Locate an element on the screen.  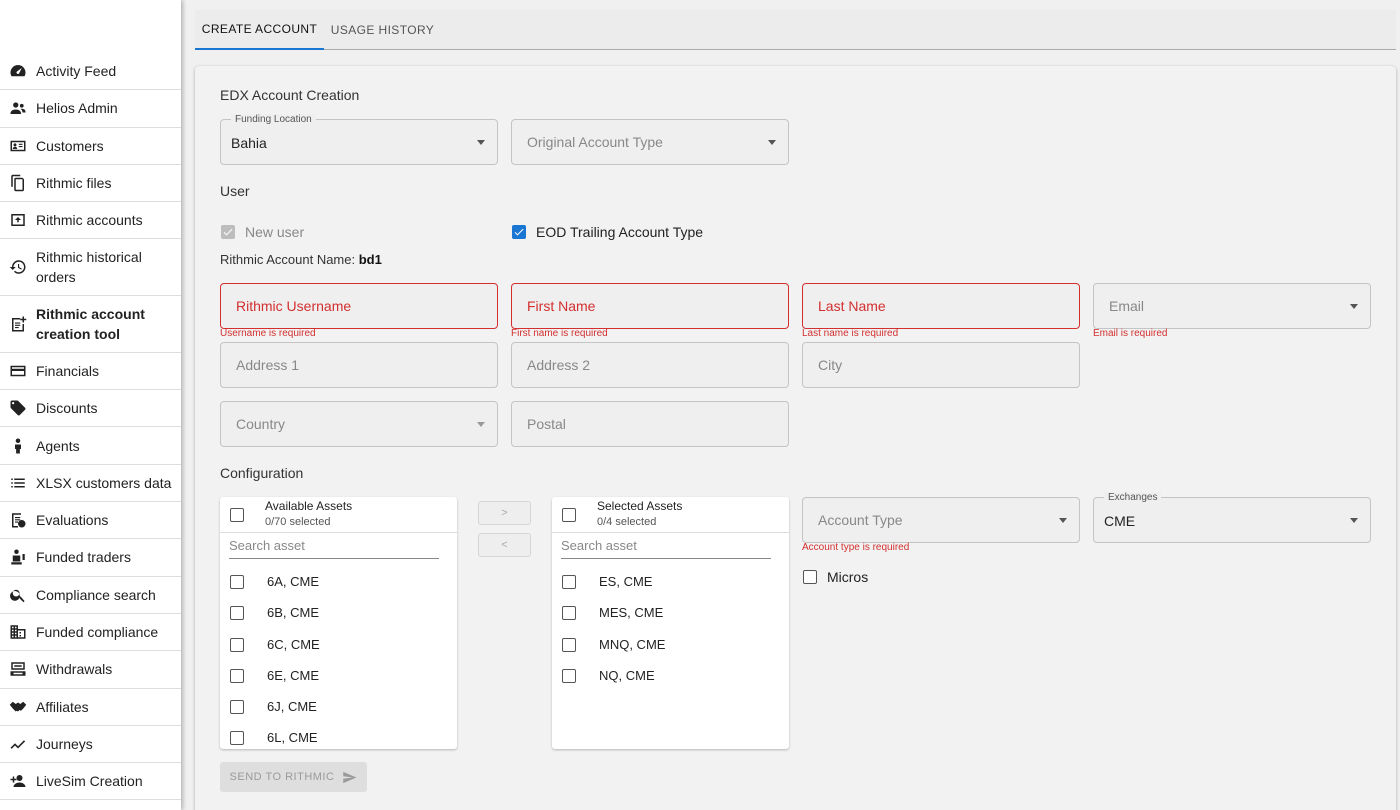
original-account-type-select: Original Account Type is located at coordinates (650, 142).